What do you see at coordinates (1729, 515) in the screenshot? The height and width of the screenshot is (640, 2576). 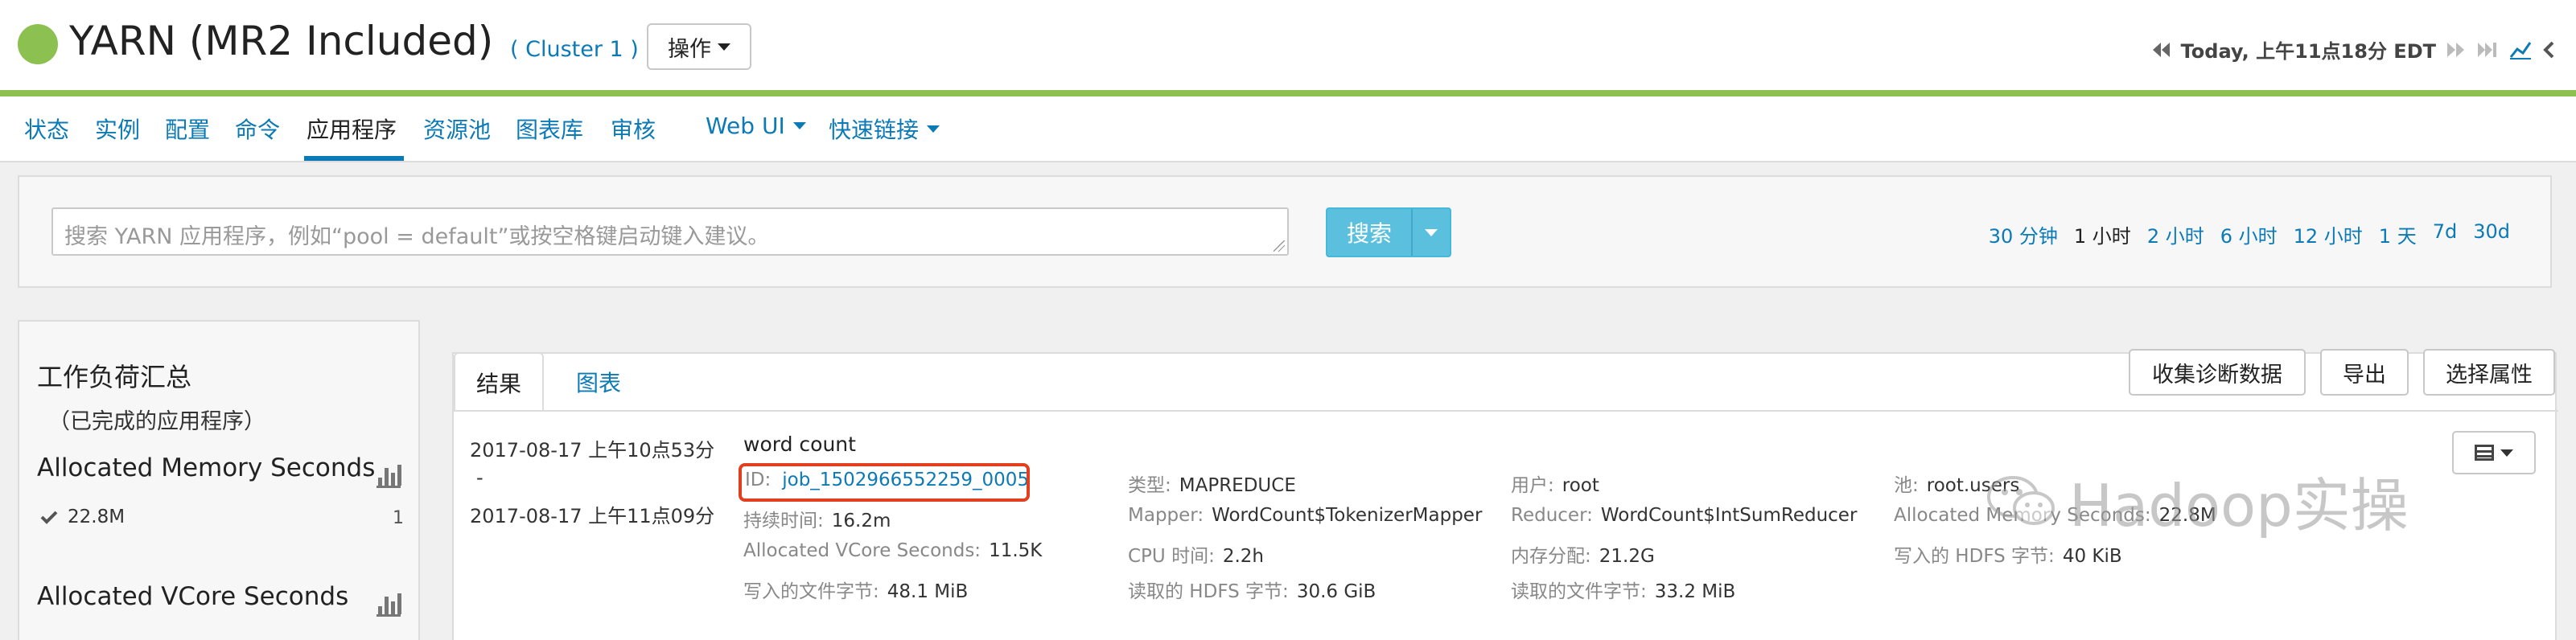 I see `field-value: WordCount$IntSumReducer` at bounding box center [1729, 515].